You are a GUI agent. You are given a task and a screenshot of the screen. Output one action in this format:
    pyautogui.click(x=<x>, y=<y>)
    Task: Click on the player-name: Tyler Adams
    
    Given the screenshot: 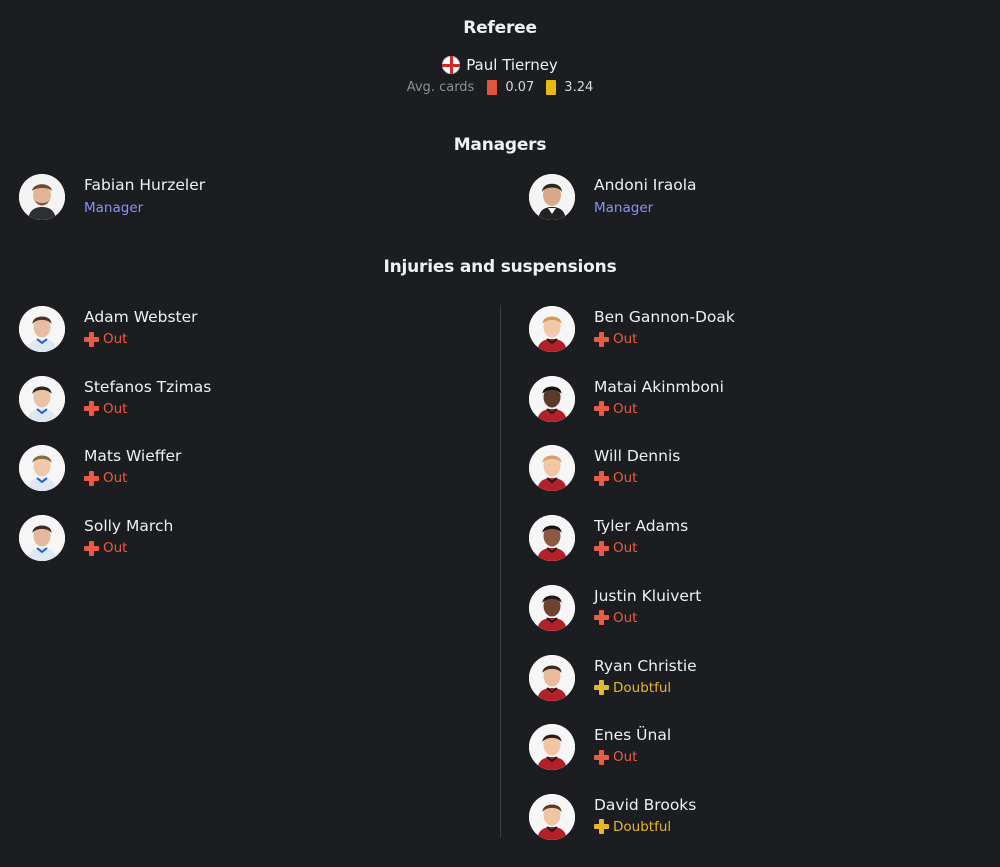 What is the action you would take?
    pyautogui.click(x=641, y=526)
    